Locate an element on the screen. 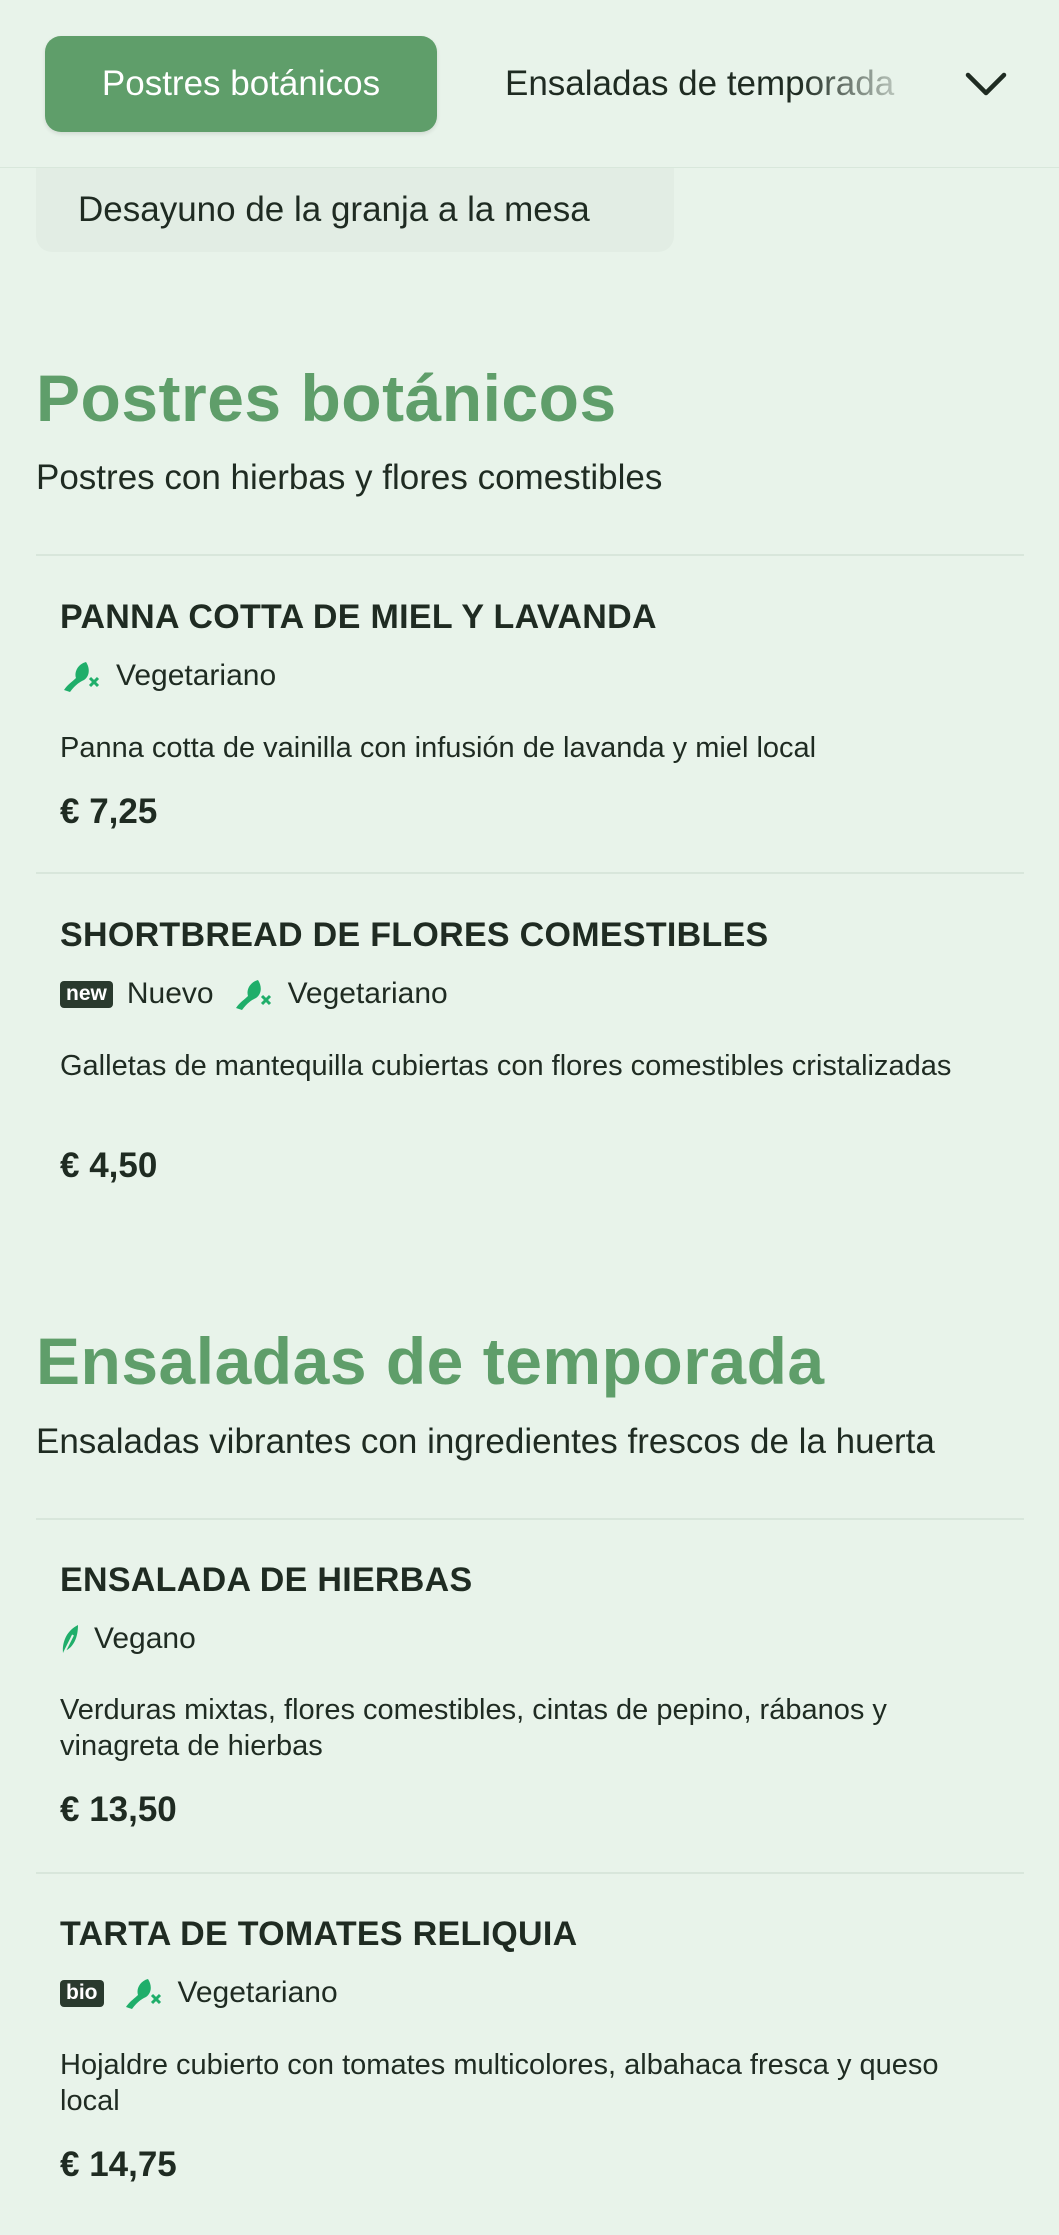 The height and width of the screenshot is (2235, 1059). dietary-tags: bio Vegetariano is located at coordinates (199, 1993).